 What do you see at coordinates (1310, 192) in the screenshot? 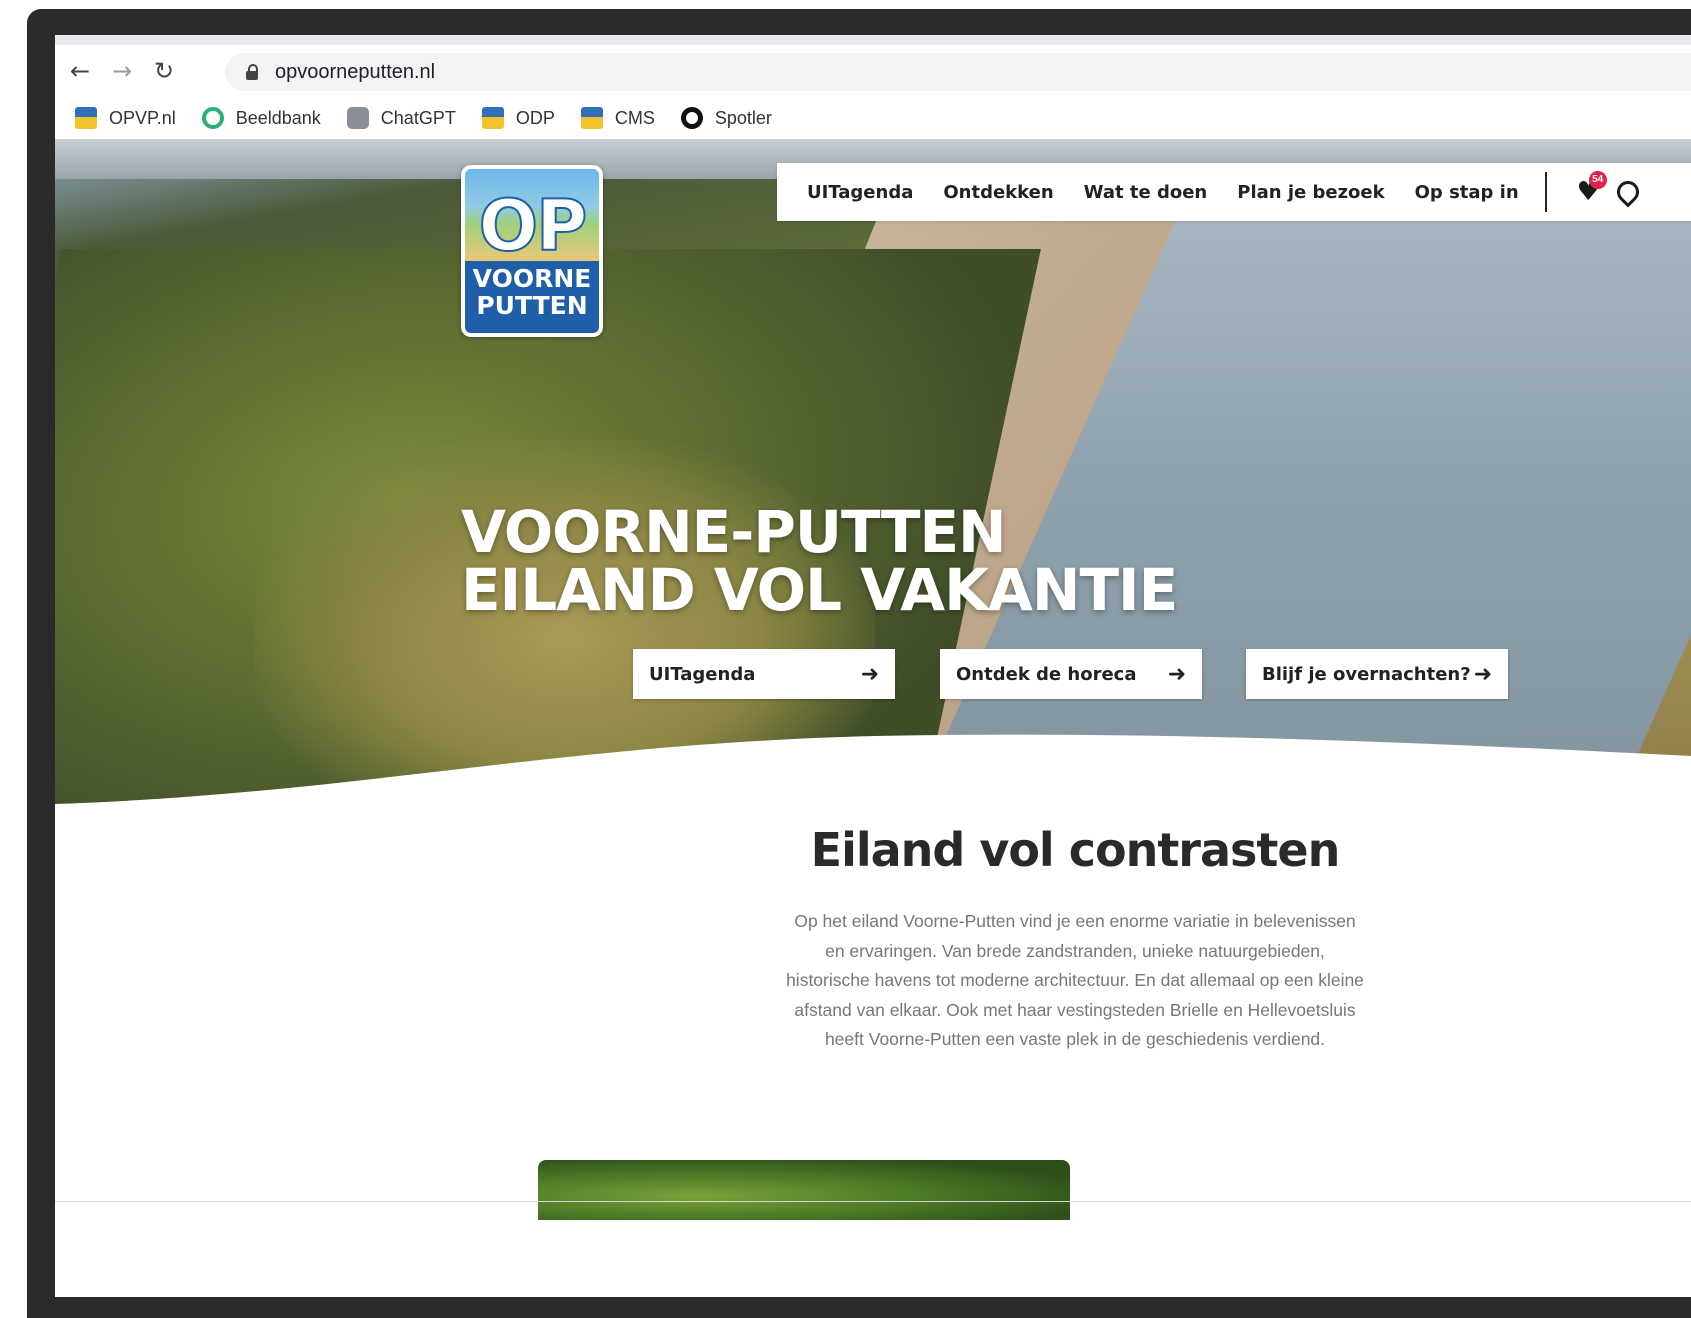
I see `nav-item-plan-je-bezoek: Plan je bezoek` at bounding box center [1310, 192].